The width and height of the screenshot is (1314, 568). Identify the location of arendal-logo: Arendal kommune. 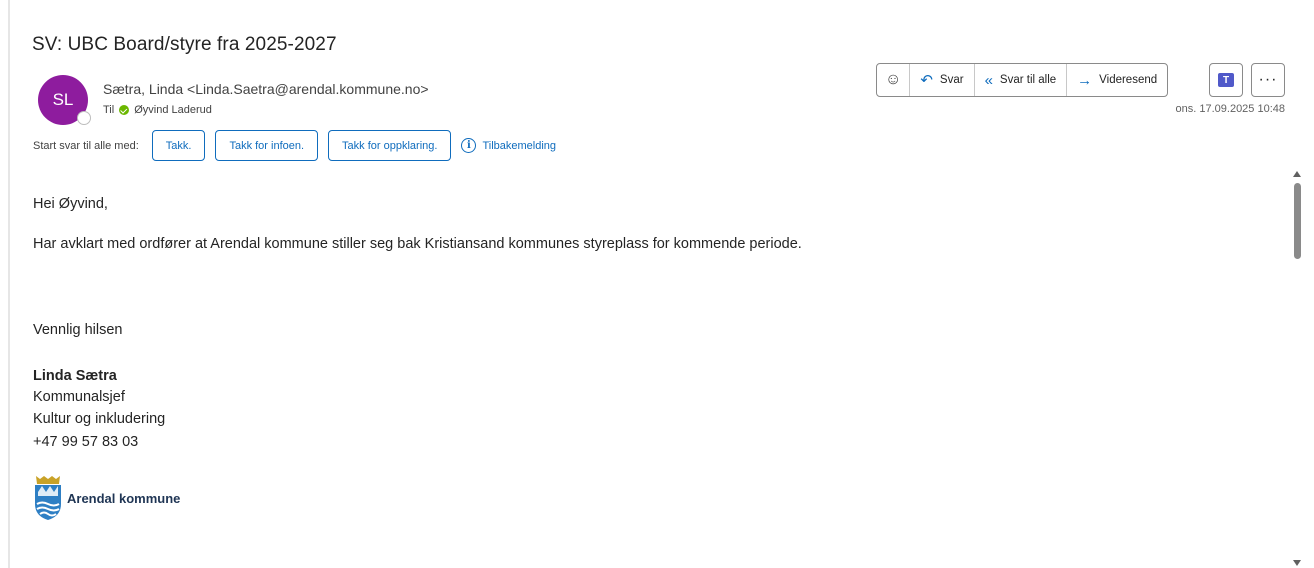
(106, 498).